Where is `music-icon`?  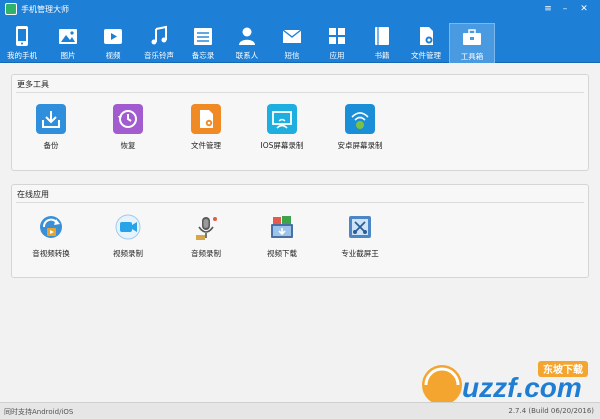 music-icon is located at coordinates (159, 35).